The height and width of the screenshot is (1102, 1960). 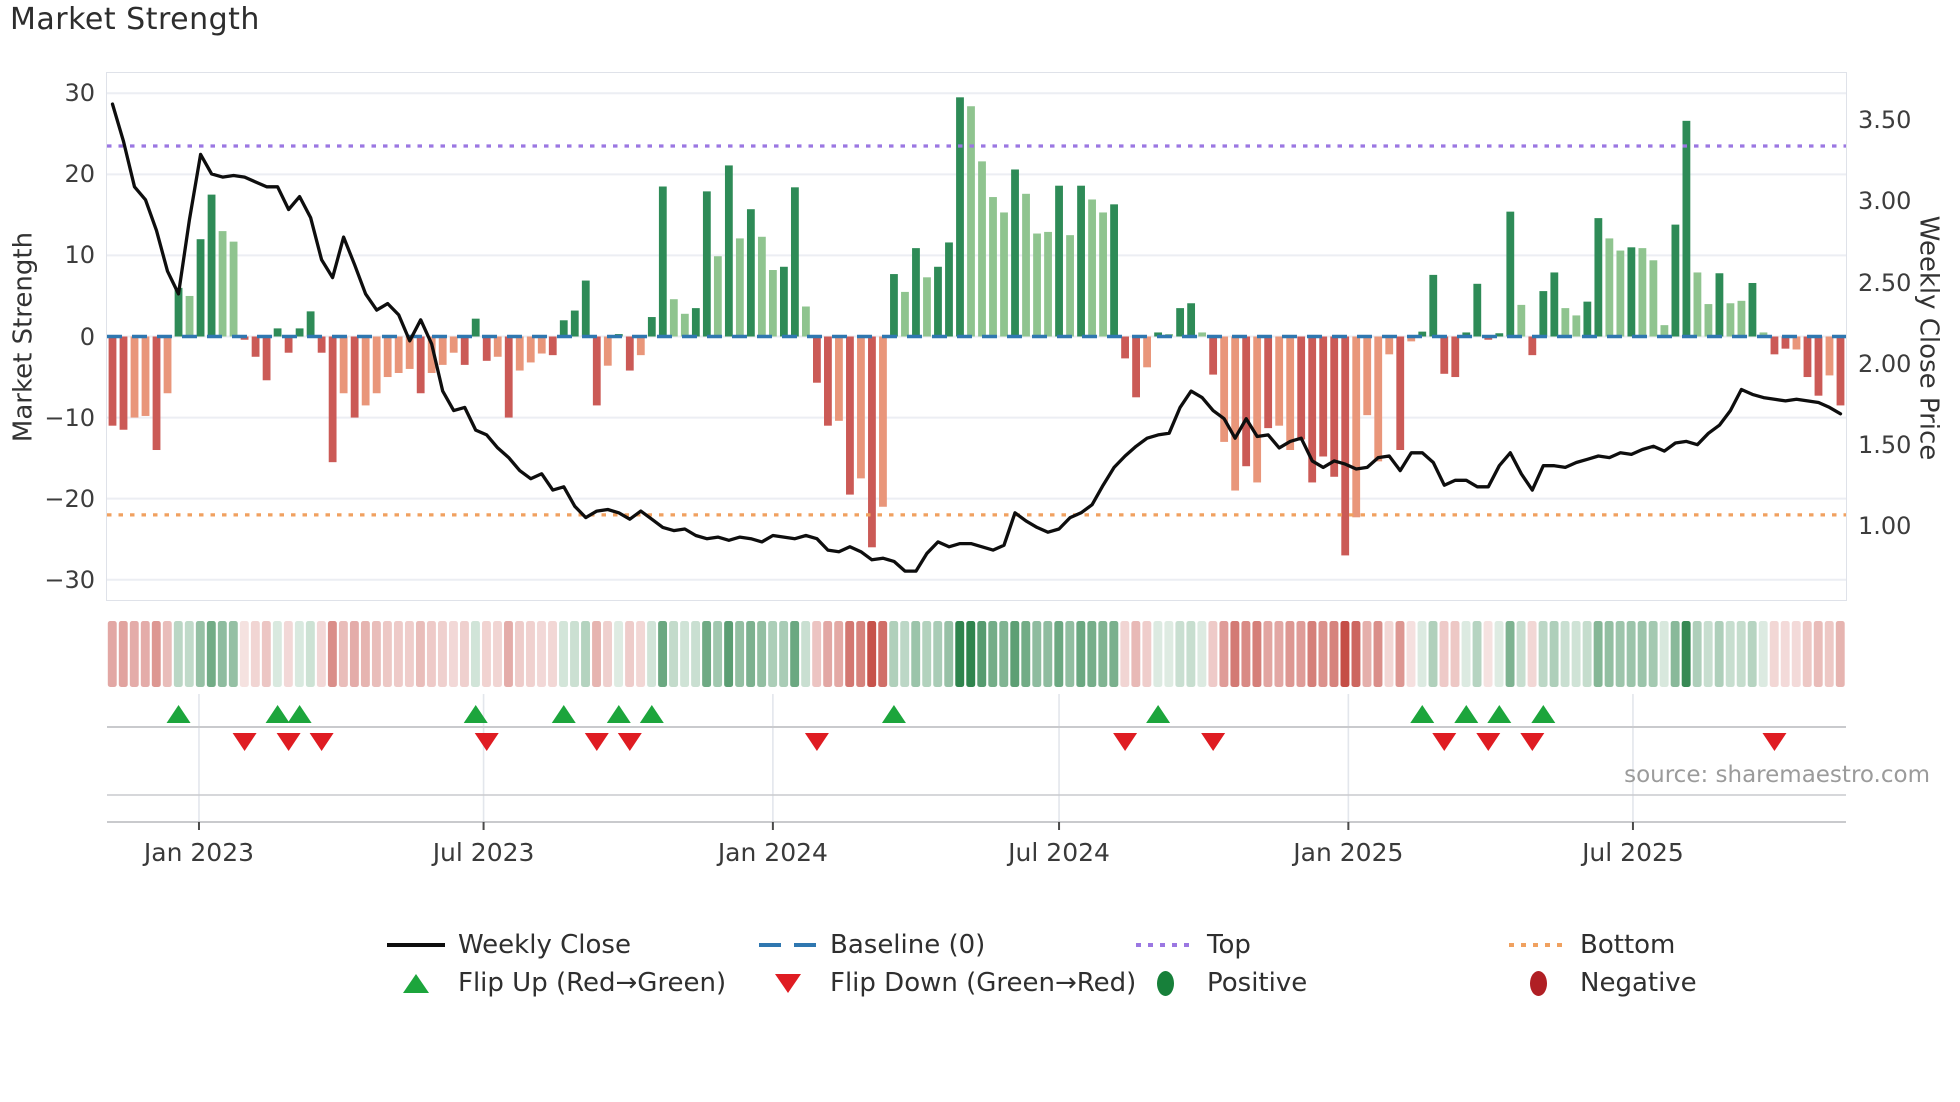 What do you see at coordinates (1229, 945) in the screenshot?
I see `legend-label: Top` at bounding box center [1229, 945].